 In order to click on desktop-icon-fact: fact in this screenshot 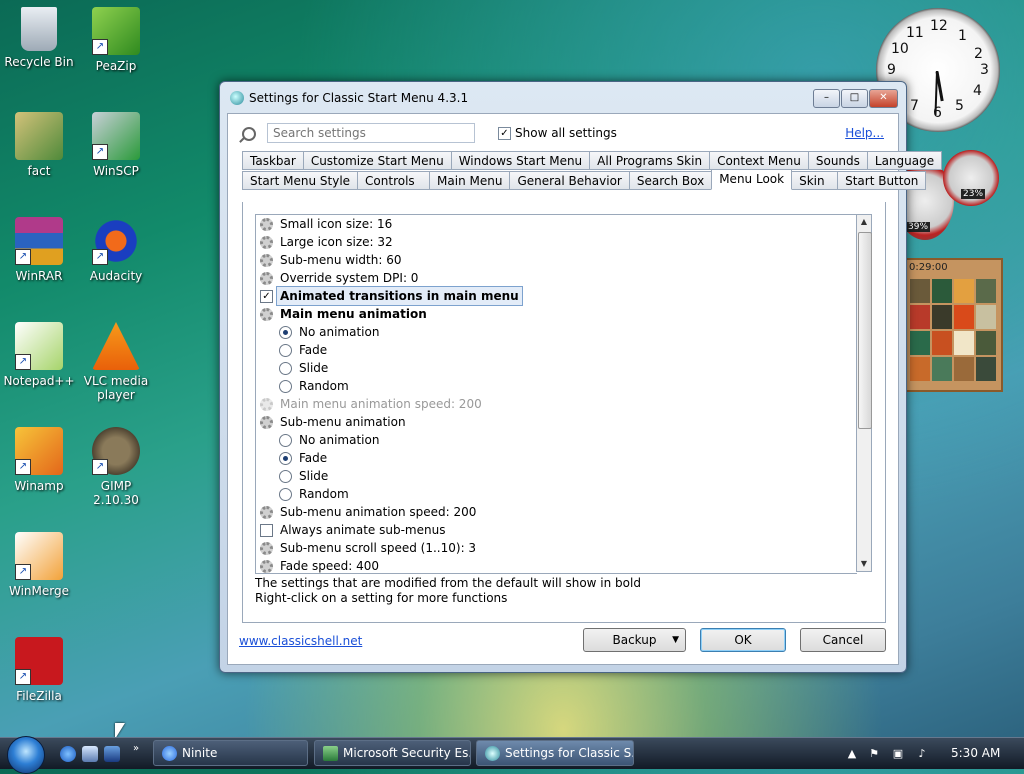, I will do `click(39, 145)`.